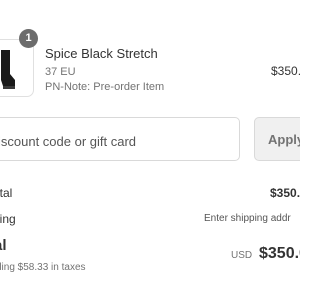 Image resolution: width=320 pixels, height=300 pixels. I want to click on product-note: PN-Note: Pre-order Item, so click(105, 87).